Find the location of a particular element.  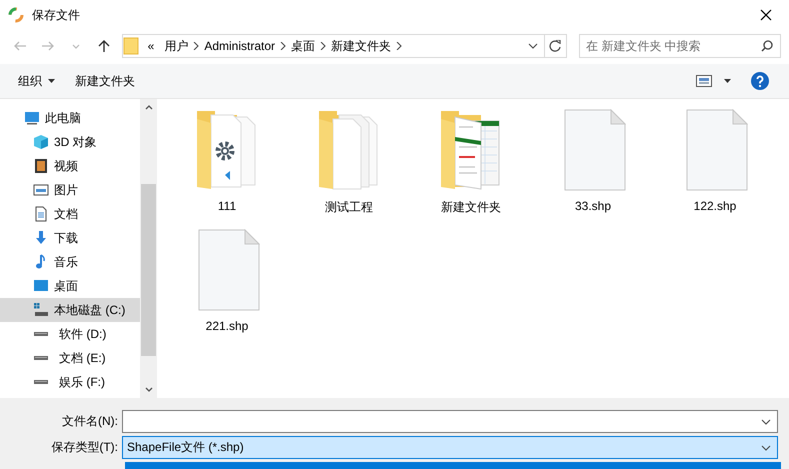

help-icon is located at coordinates (760, 81).